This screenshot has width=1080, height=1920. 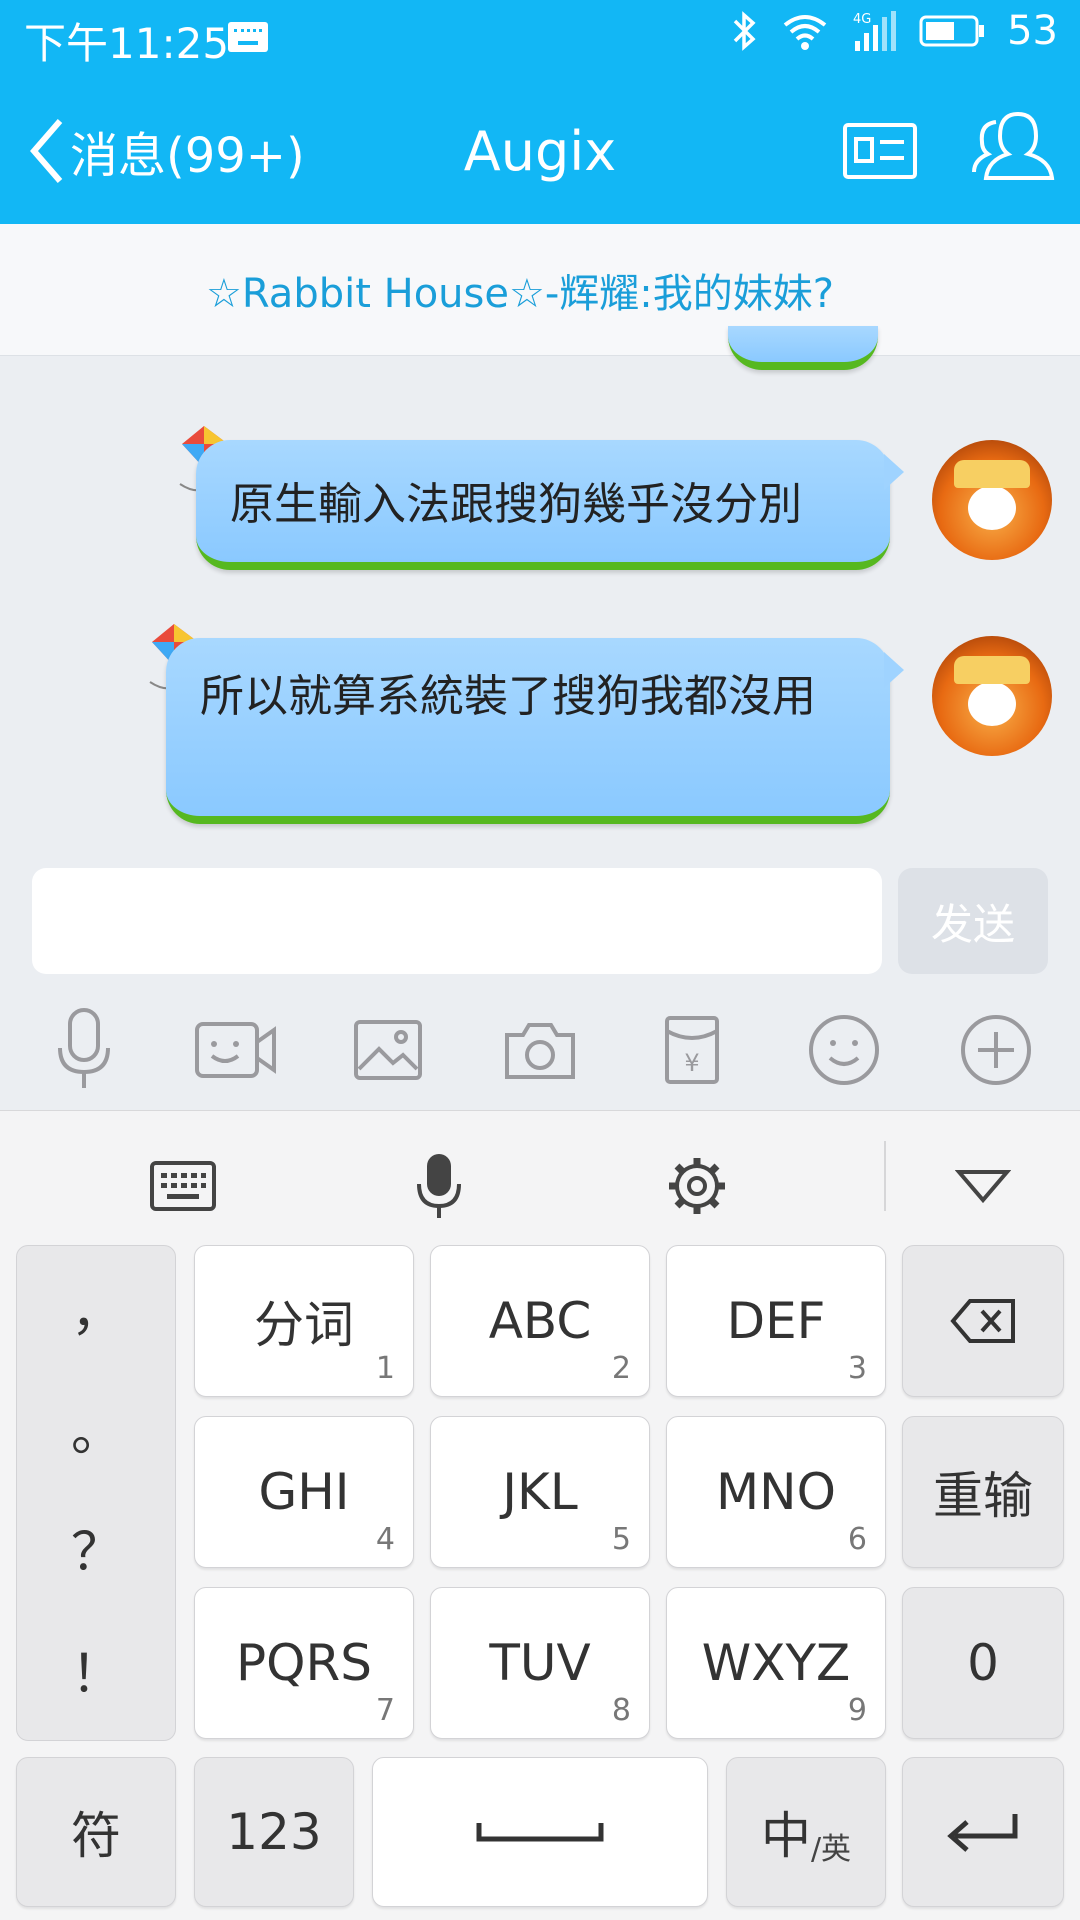 I want to click on key-label: WXYZ, so click(x=776, y=1663).